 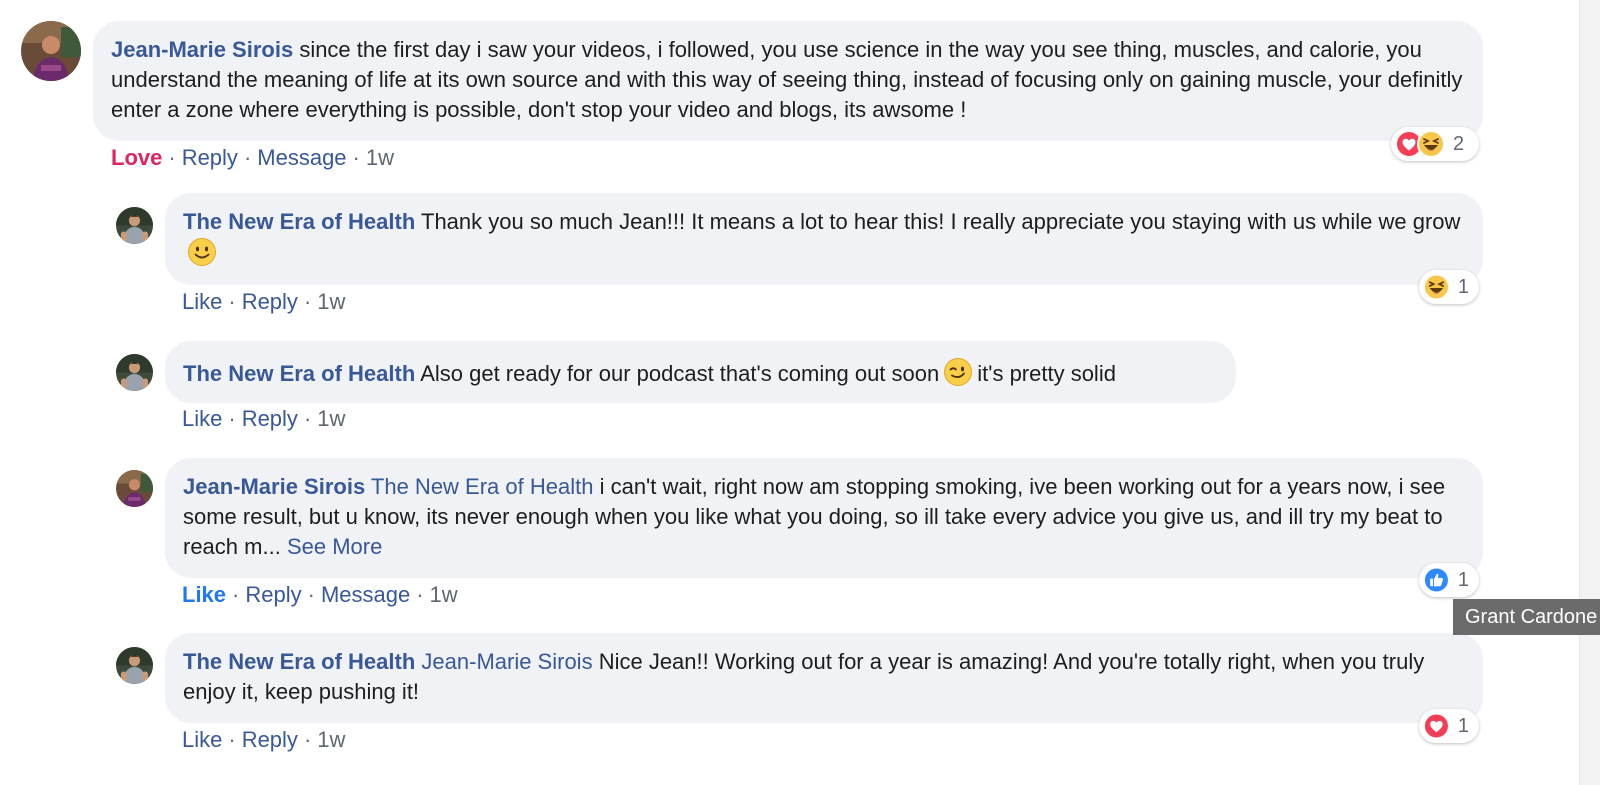 What do you see at coordinates (1526, 617) in the screenshot?
I see `hover-tooltip: Grant Cardone` at bounding box center [1526, 617].